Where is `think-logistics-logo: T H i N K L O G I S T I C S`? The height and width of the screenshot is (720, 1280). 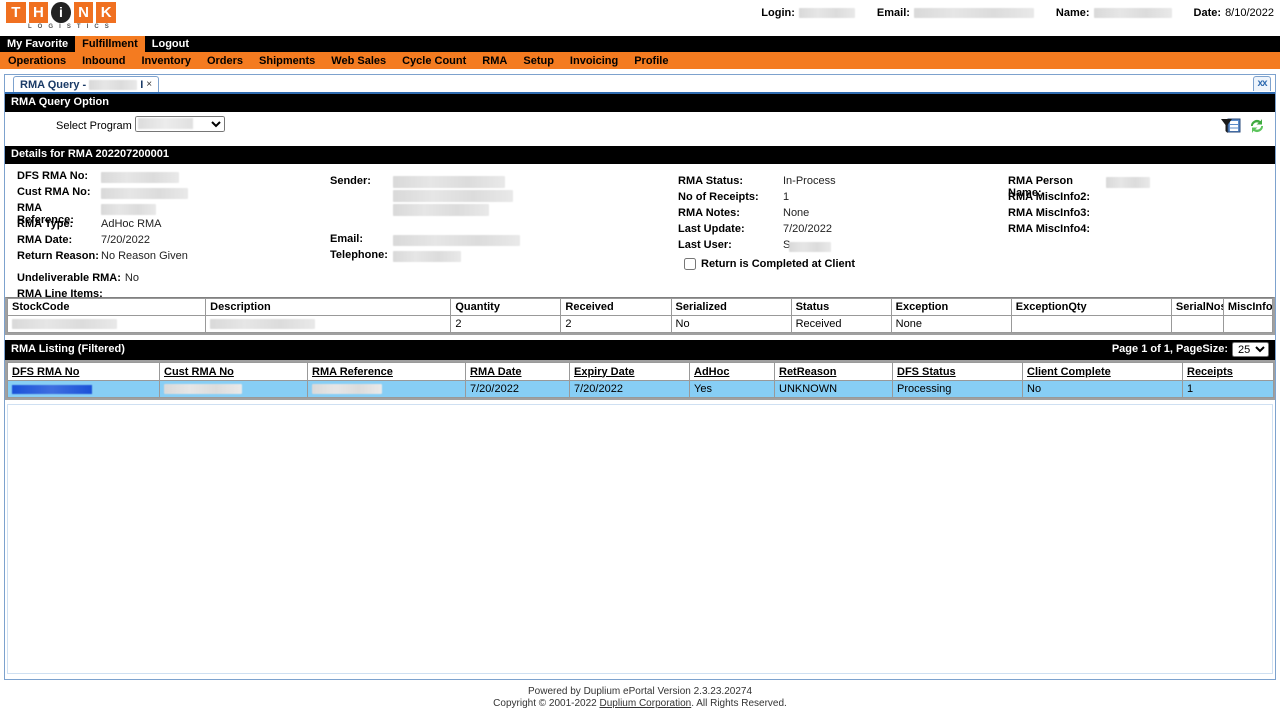 think-logistics-logo: T H i N K L O G I S T I C S is located at coordinates (61, 16).